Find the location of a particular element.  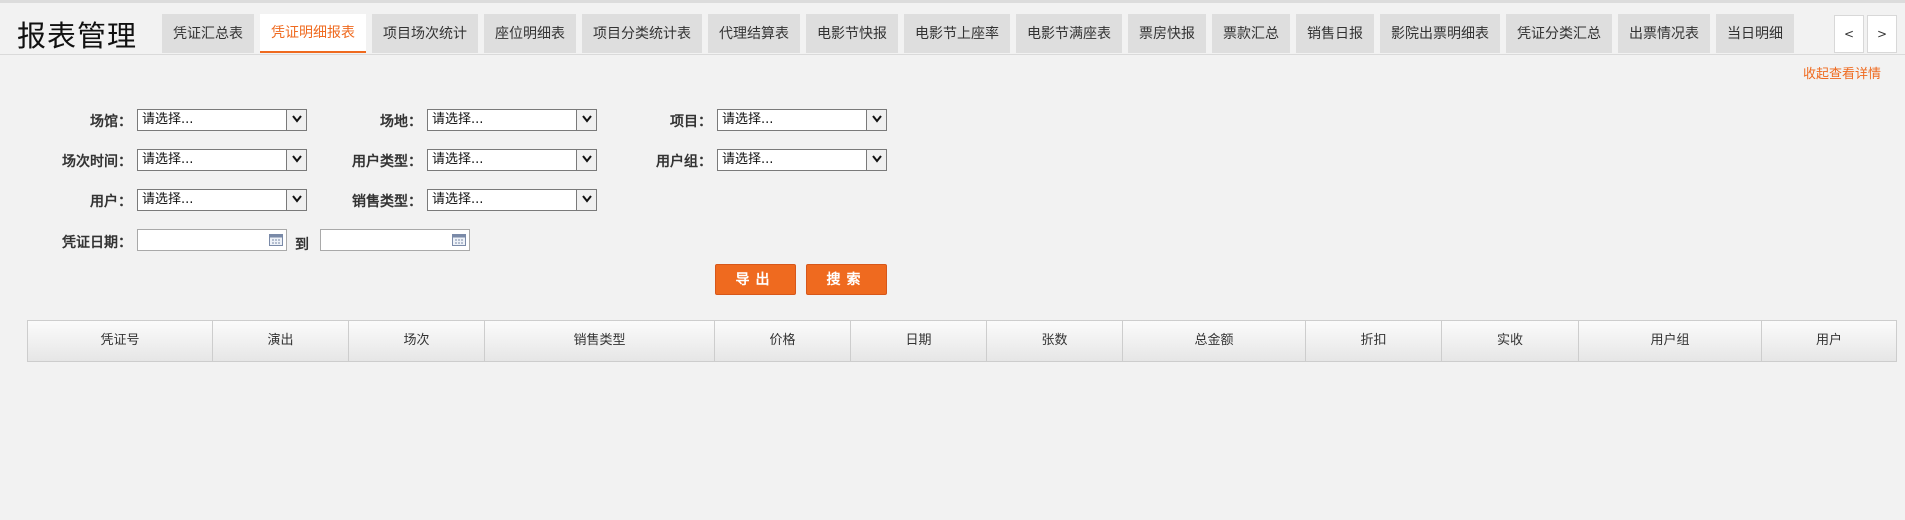

export-button: 导出 is located at coordinates (755, 279).